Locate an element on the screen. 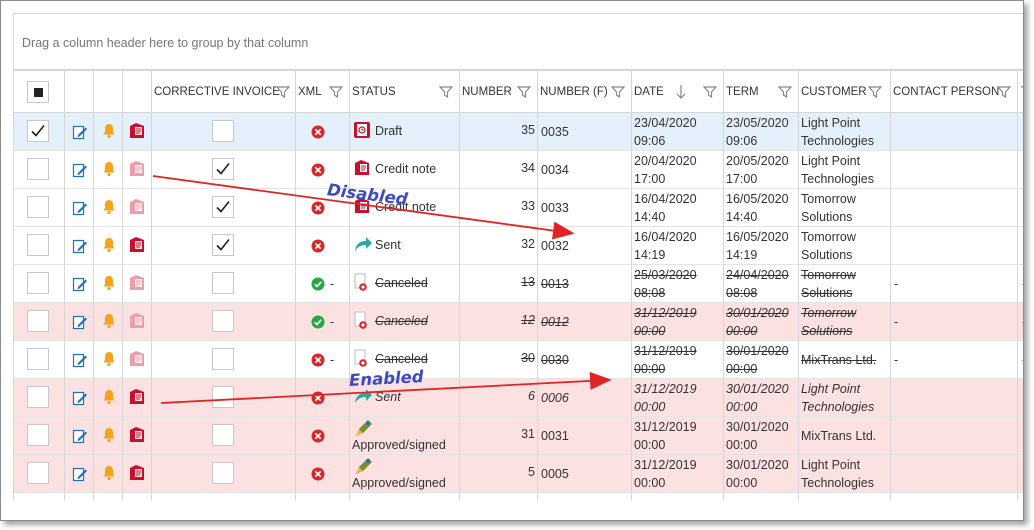 This screenshot has height=530, width=1034. column-header-number-f: NUMBER (F) is located at coordinates (585, 91).